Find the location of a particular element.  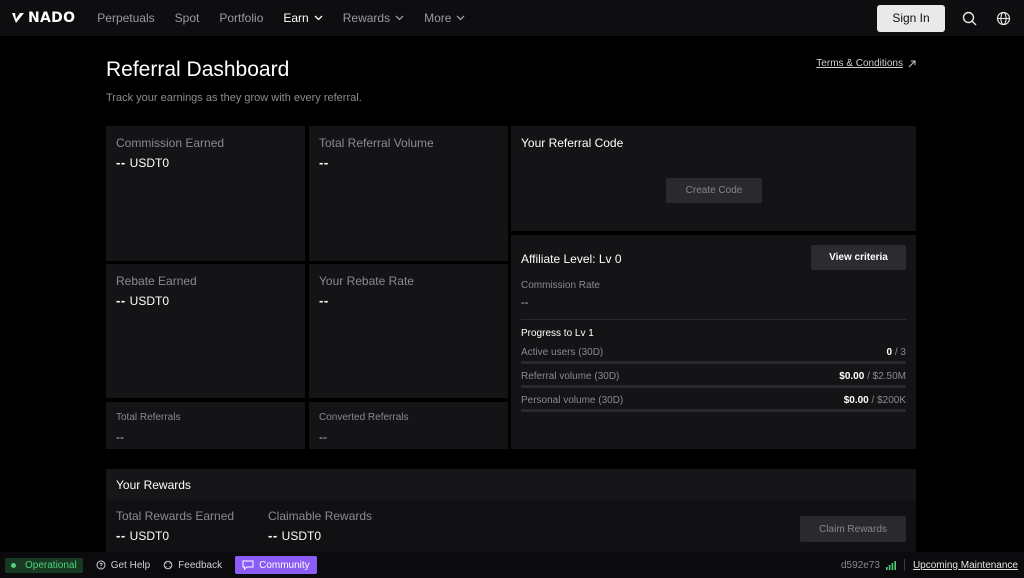

stat-label: Commission Earned is located at coordinates (170, 143).